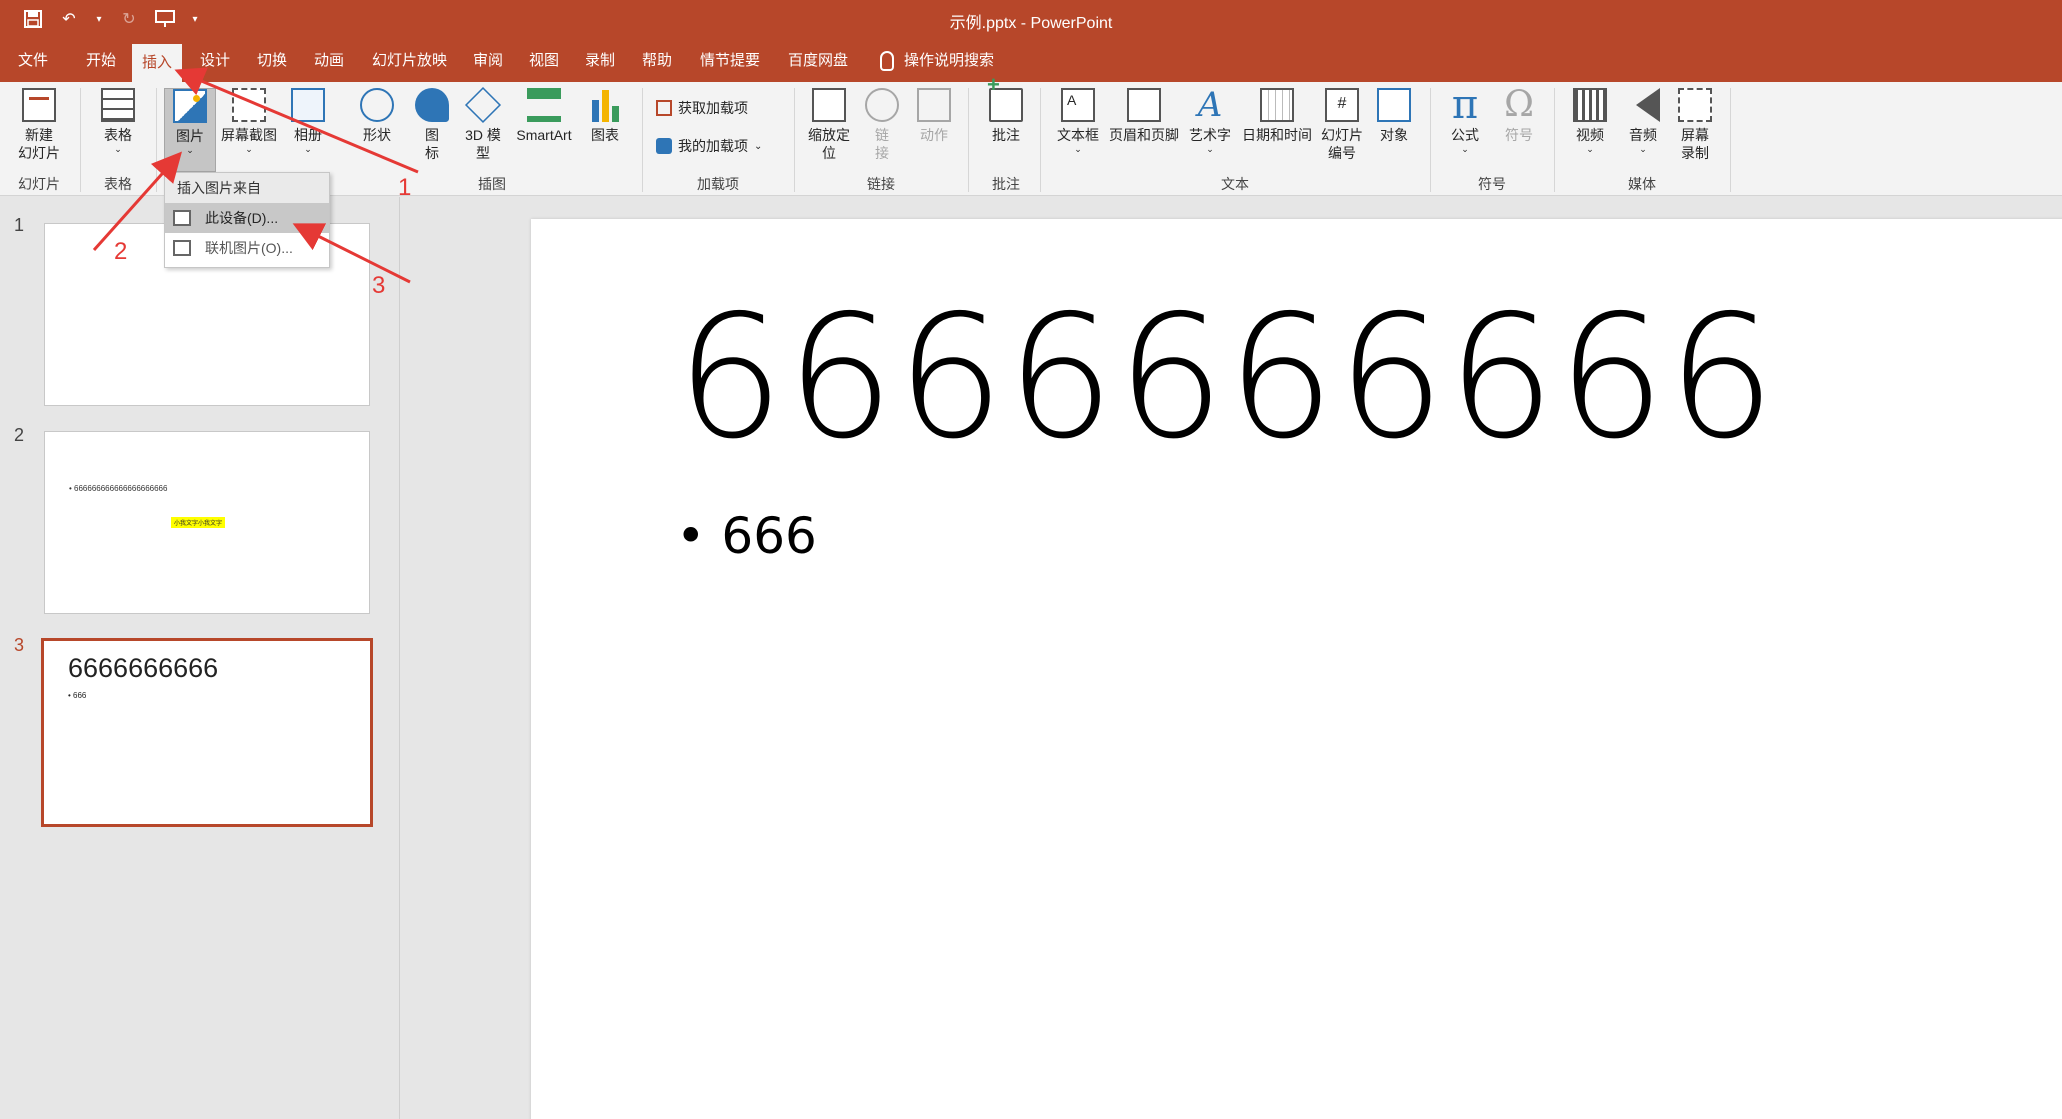 Image resolution: width=2062 pixels, height=1119 pixels. Describe the element at coordinates (1342, 135) in the screenshot. I see `slide-number-label: 幻灯片` at that location.